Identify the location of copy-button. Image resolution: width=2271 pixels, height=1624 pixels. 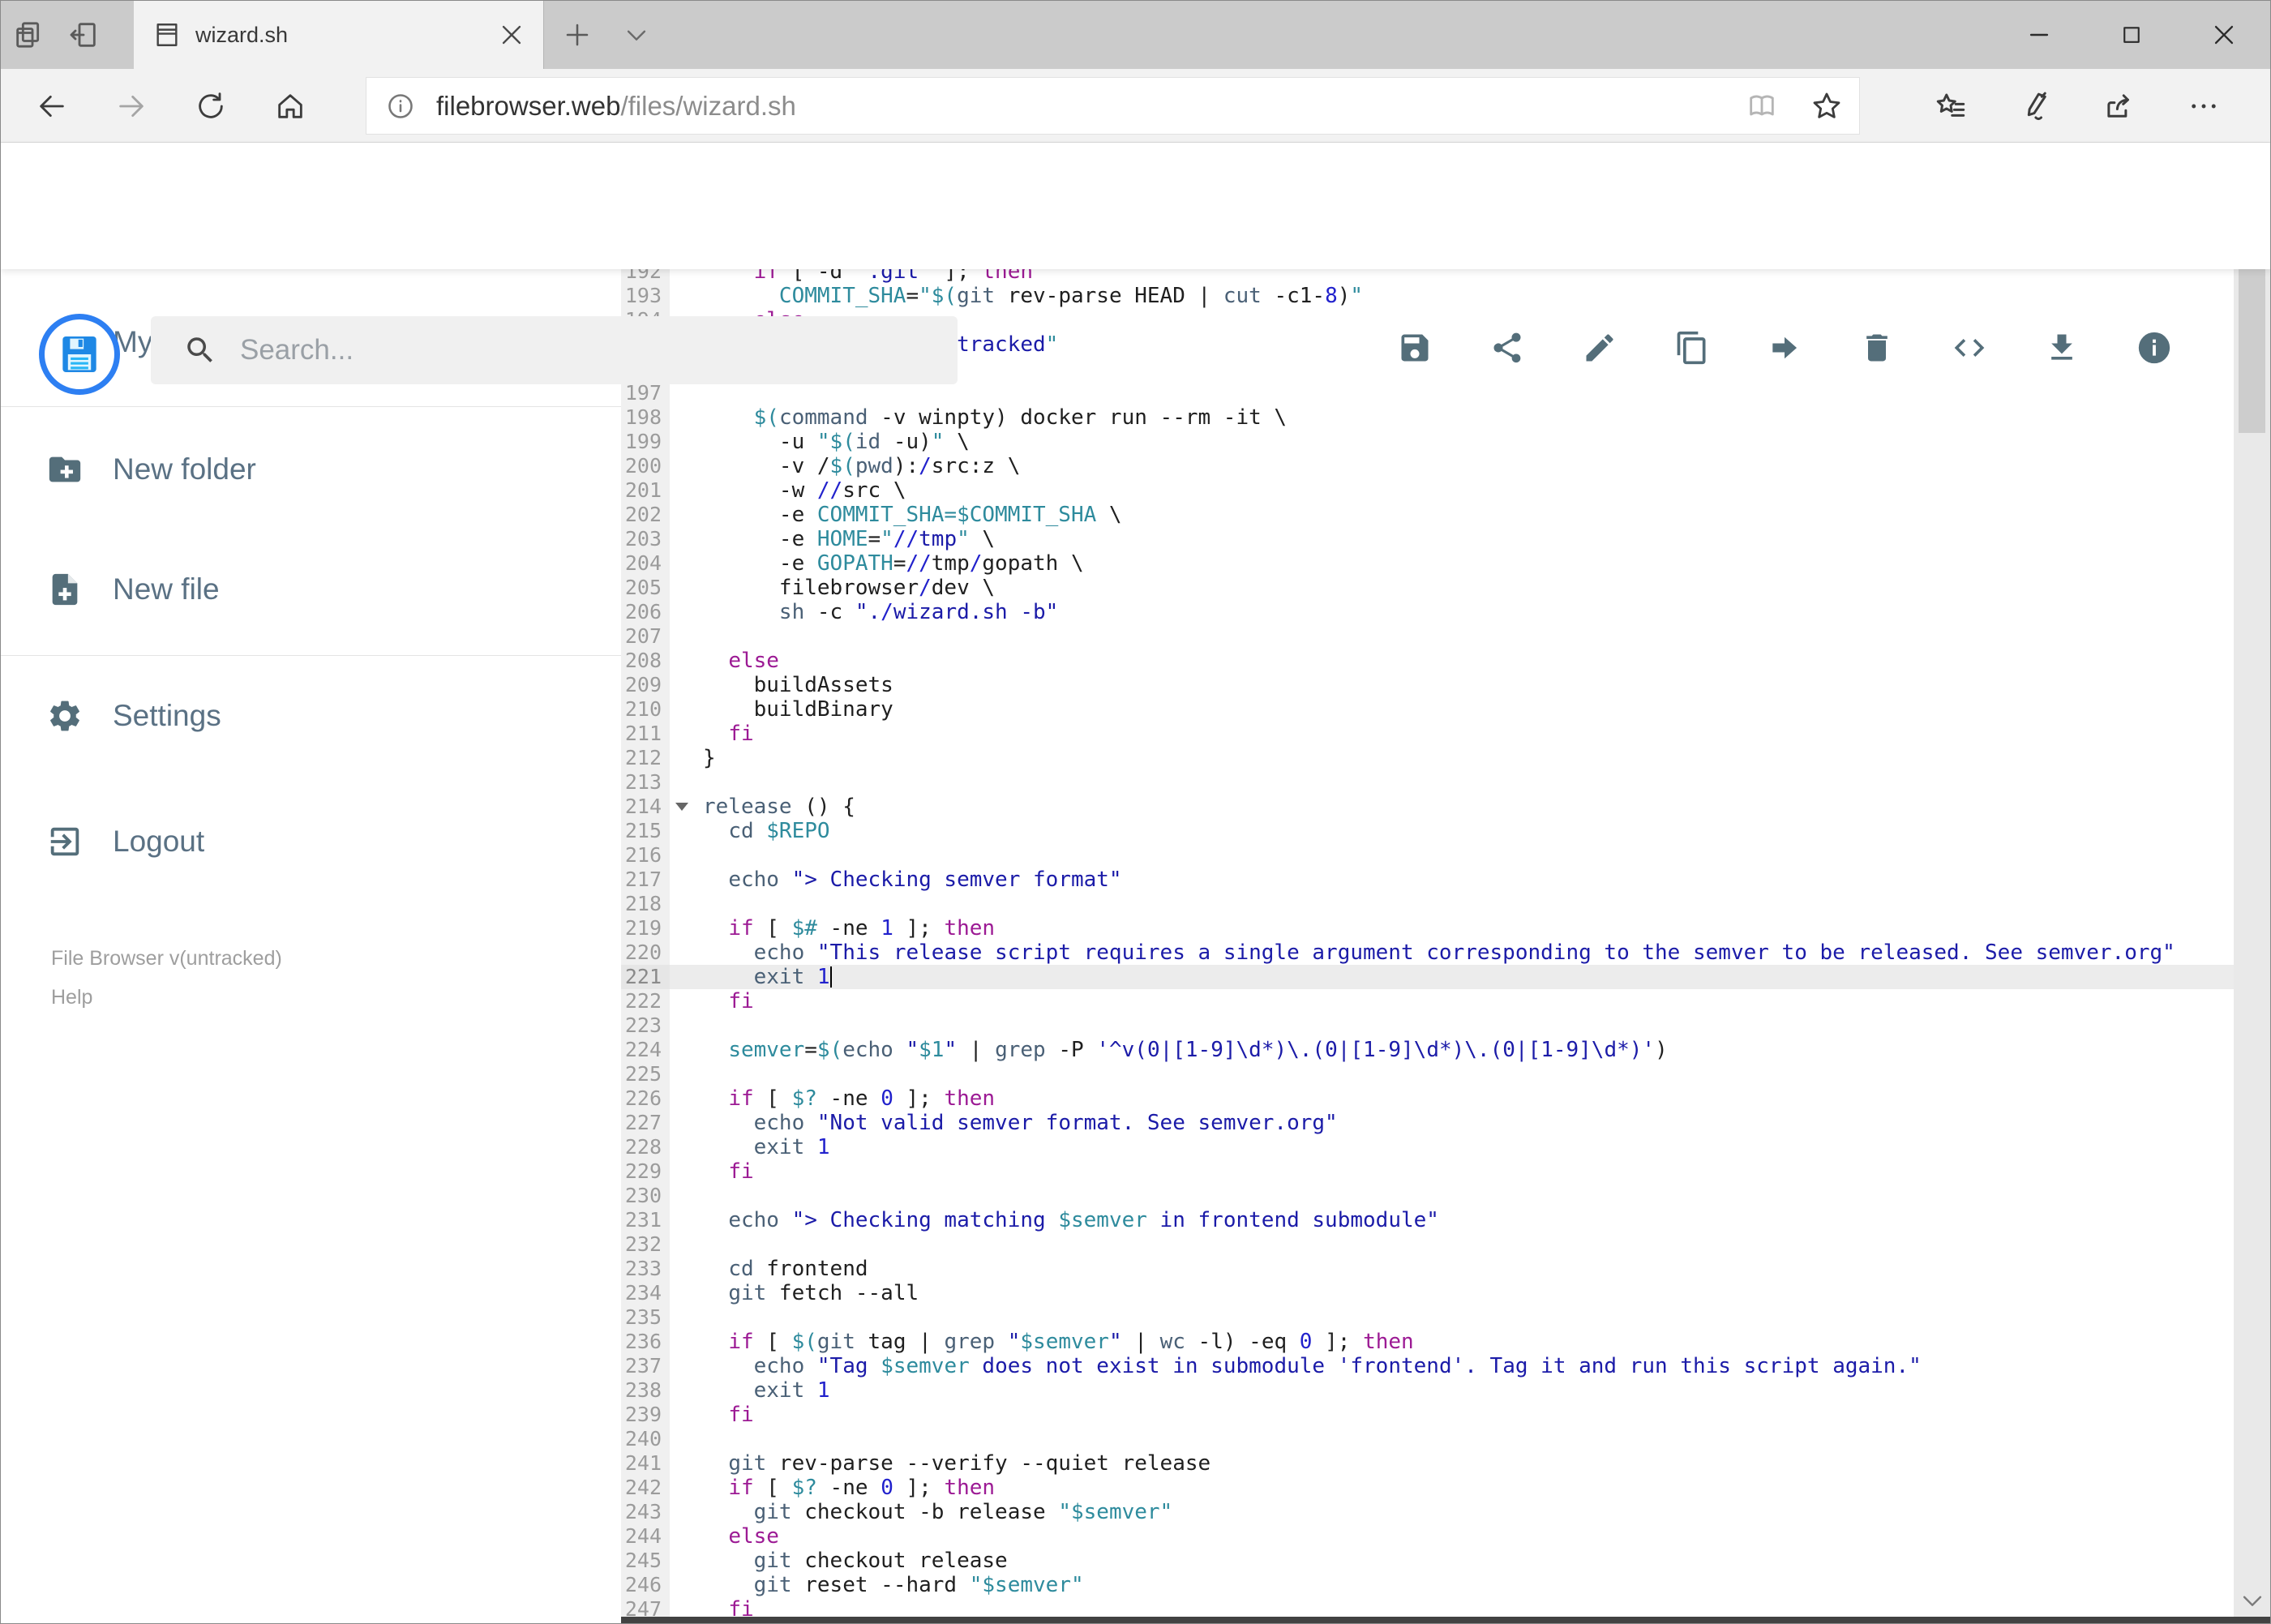
(1692, 348).